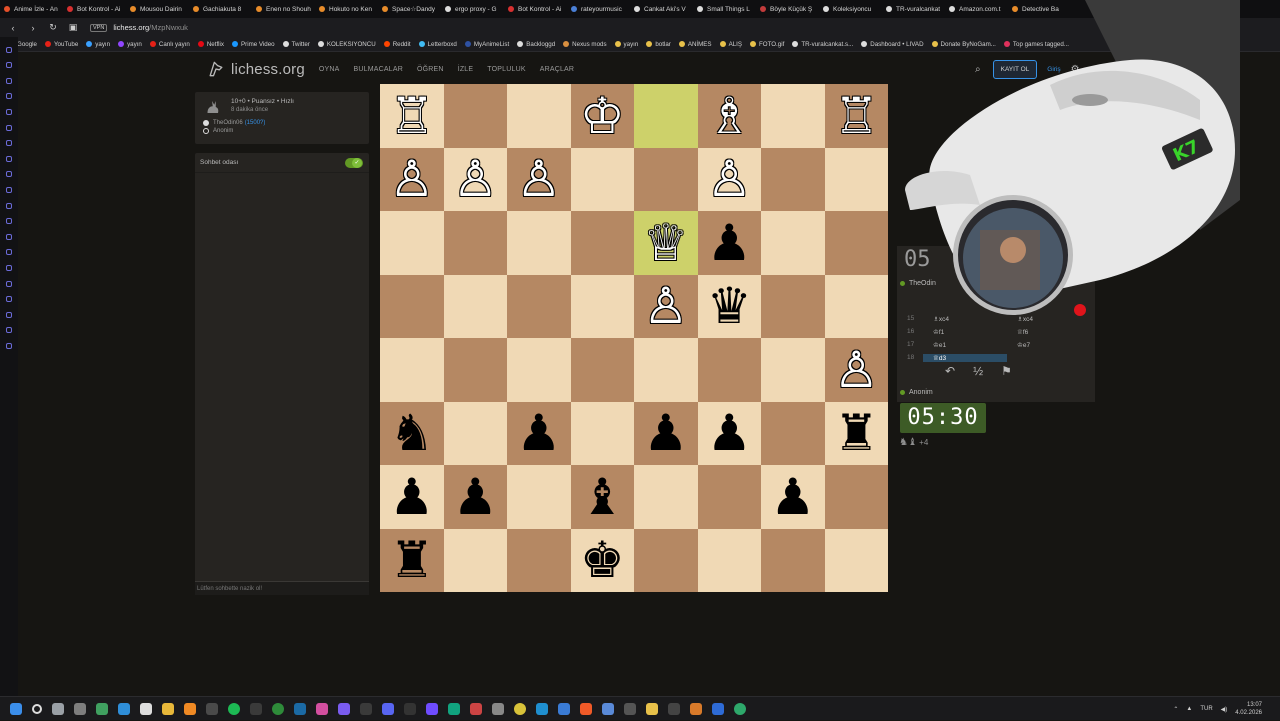 This screenshot has height=721, width=1280. Describe the element at coordinates (1206, 709) in the screenshot. I see `language-indicator: TUR` at that location.